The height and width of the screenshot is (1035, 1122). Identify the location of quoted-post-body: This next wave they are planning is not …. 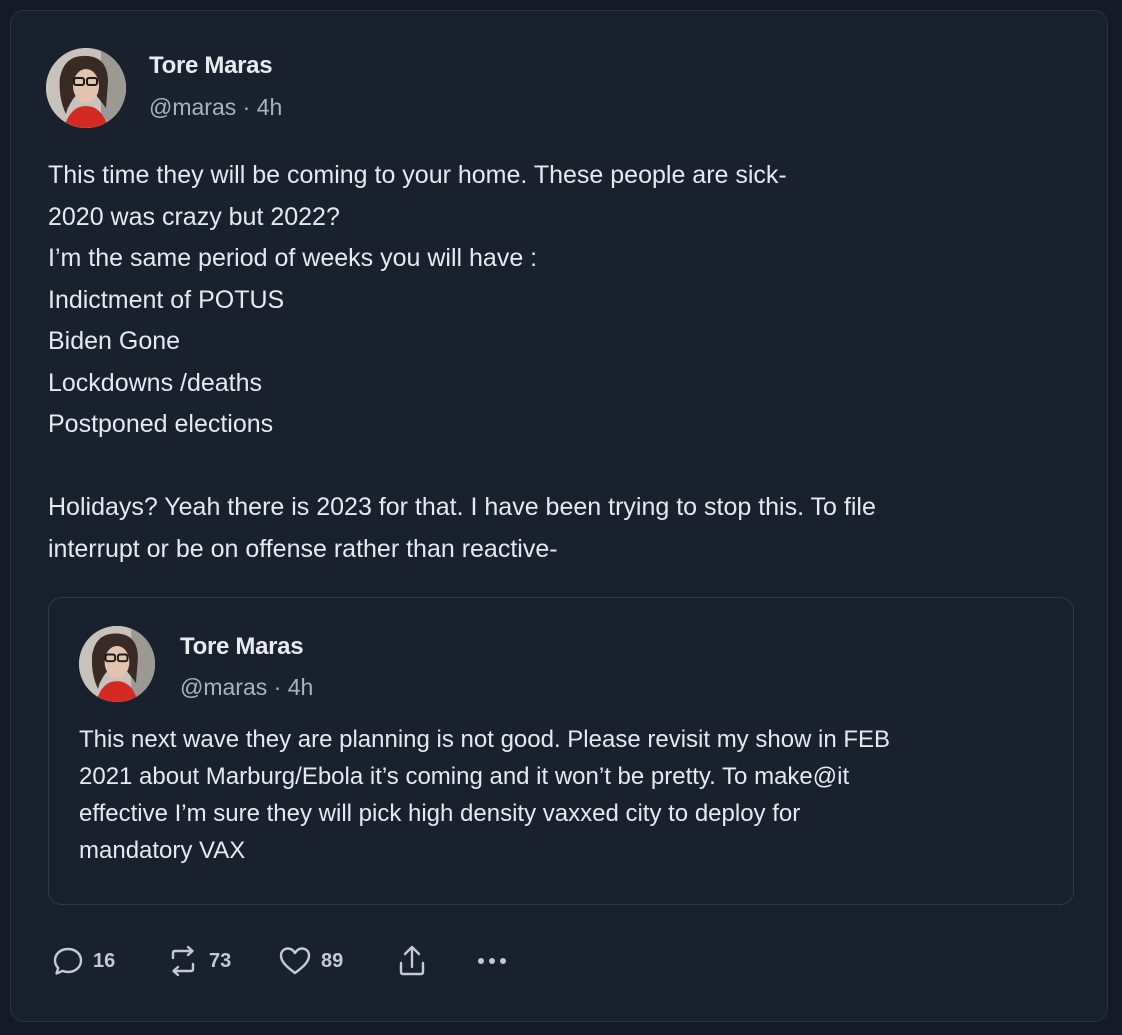
(484, 795).